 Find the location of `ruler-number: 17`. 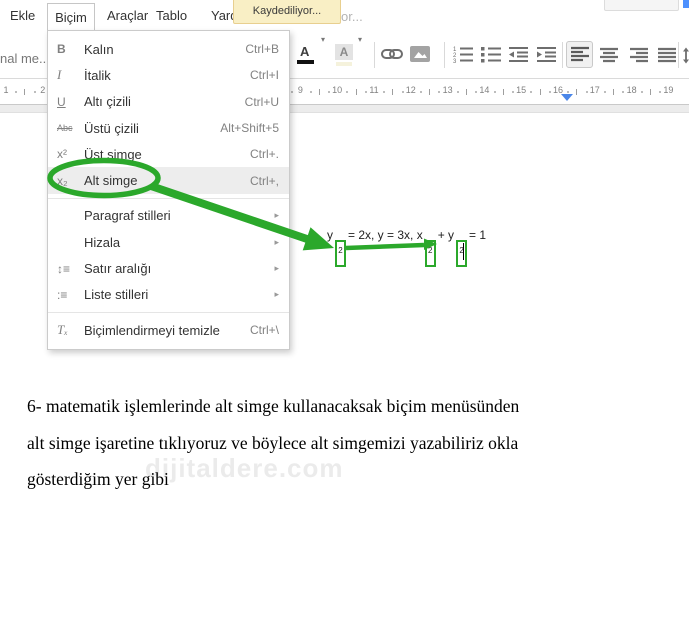

ruler-number: 17 is located at coordinates (594, 90).